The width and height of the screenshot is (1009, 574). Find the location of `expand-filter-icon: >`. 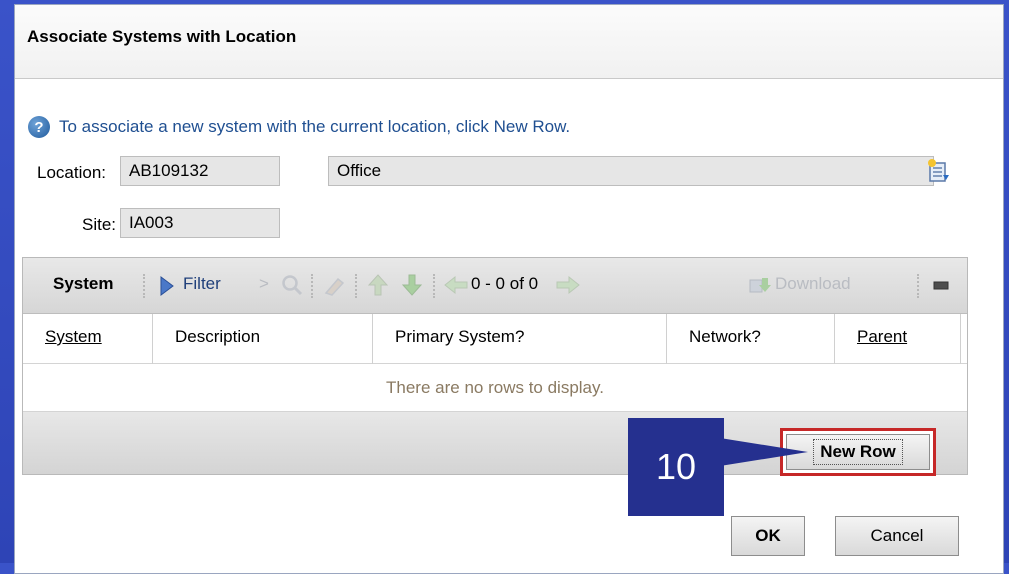

expand-filter-icon: > is located at coordinates (264, 284).